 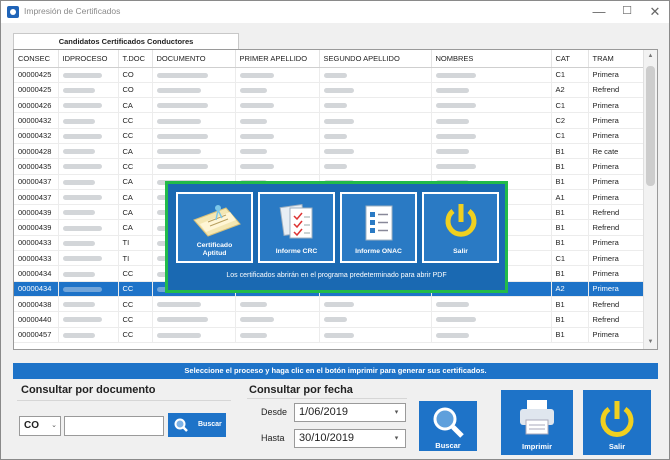 What do you see at coordinates (650, 342) in the screenshot?
I see `scroll-down-icon: ▼` at bounding box center [650, 342].